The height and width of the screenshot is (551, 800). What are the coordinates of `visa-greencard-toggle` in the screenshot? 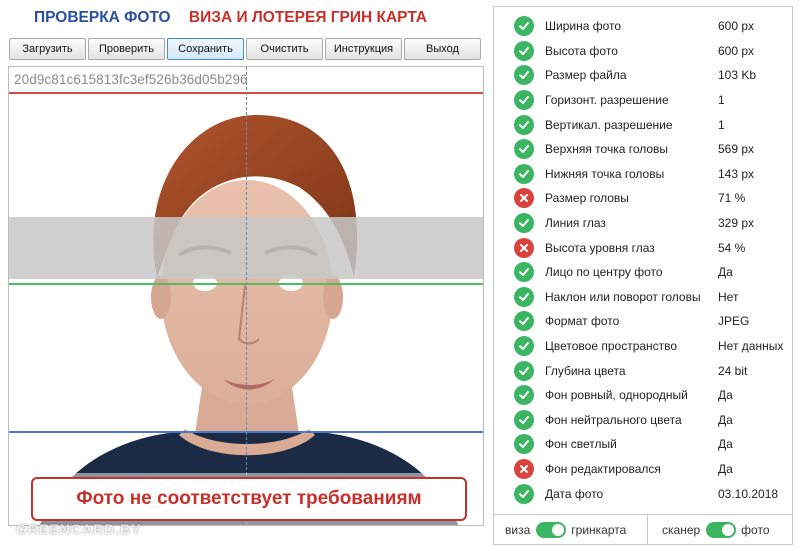 It's located at (551, 529).